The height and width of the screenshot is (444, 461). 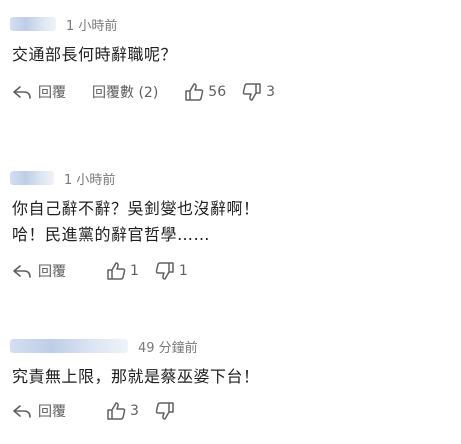 I want to click on like-count: 56, so click(x=217, y=92).